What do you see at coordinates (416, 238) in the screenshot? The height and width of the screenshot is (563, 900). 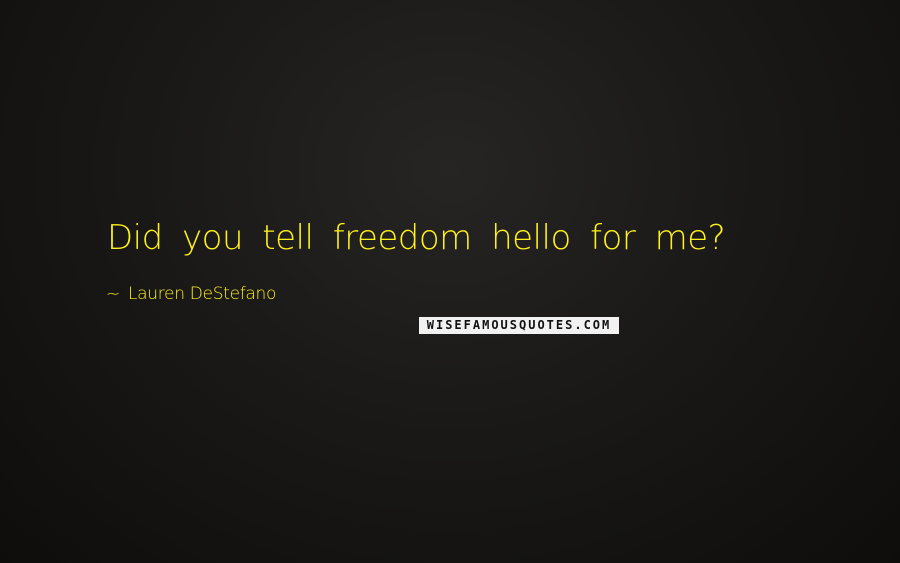 I see `quote-text: Did you tell freedom hello for me?` at bounding box center [416, 238].